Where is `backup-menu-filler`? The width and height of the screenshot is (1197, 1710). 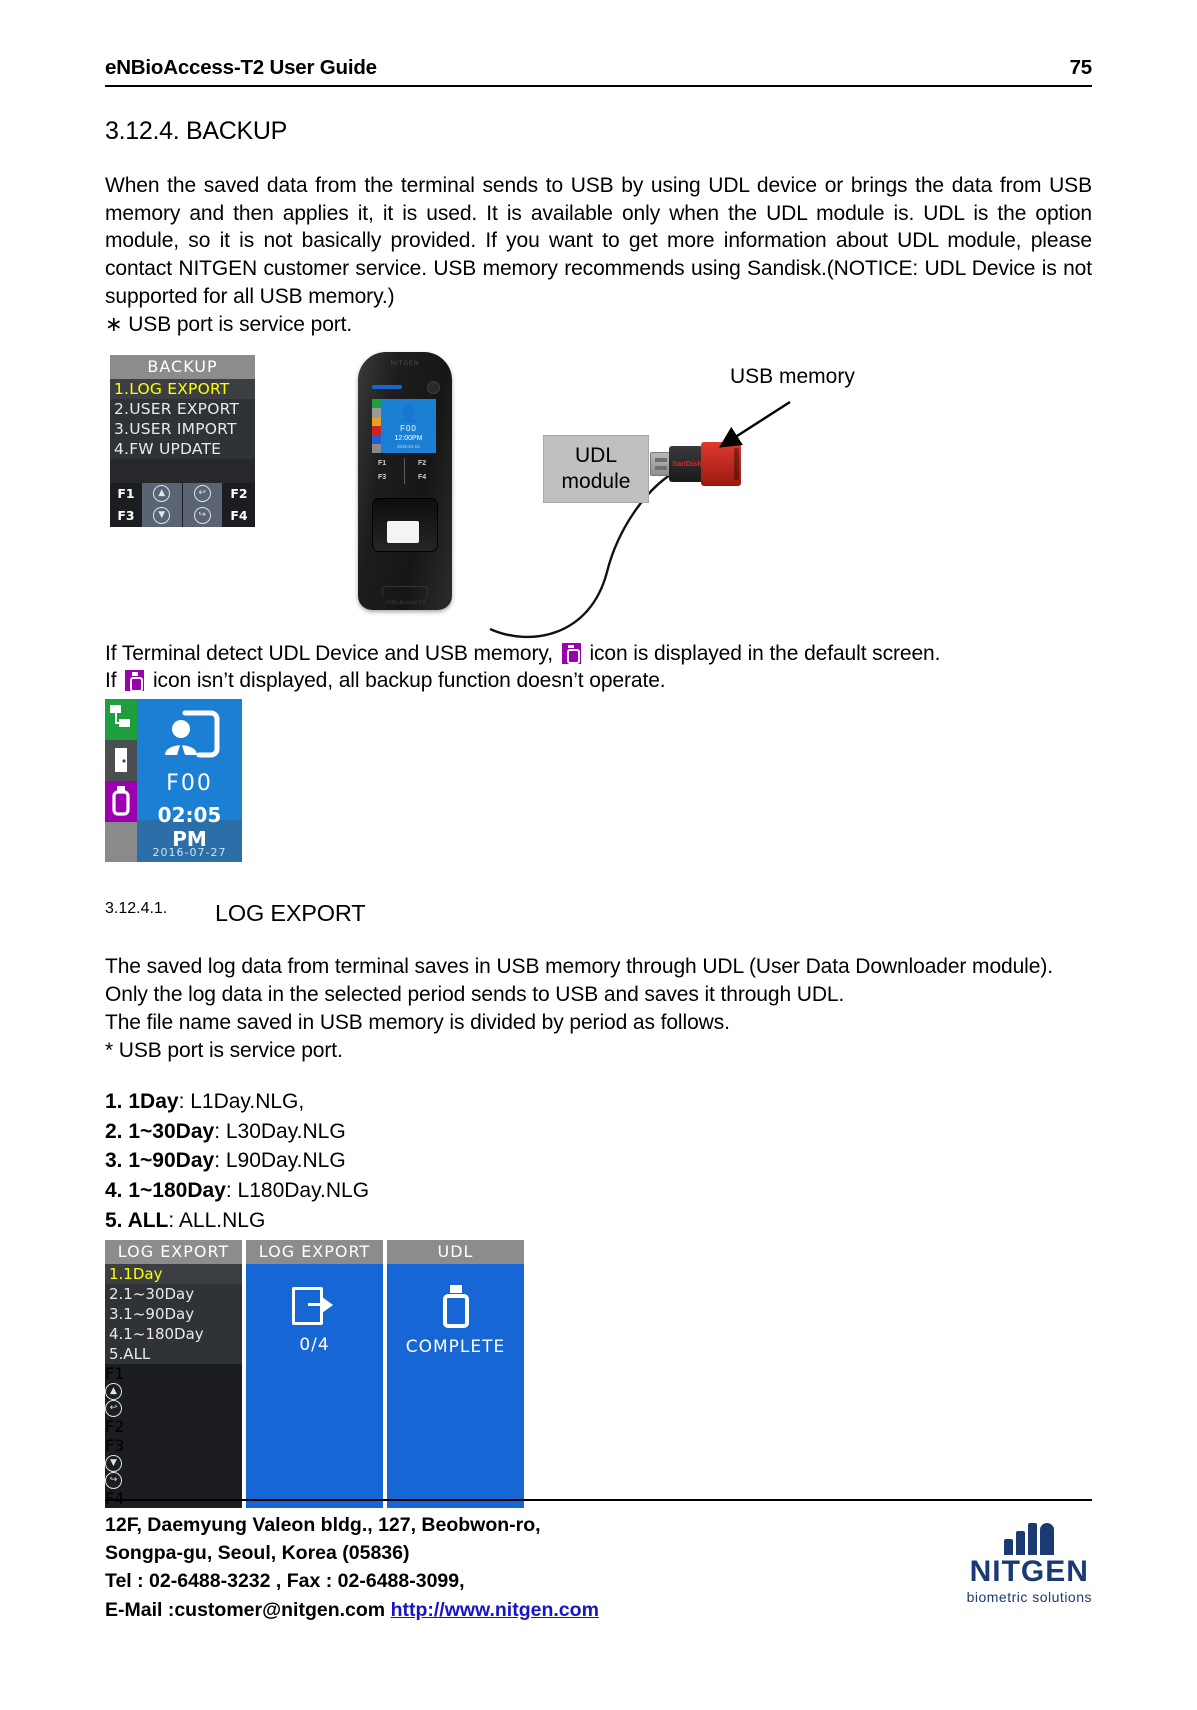 backup-menu-filler is located at coordinates (182, 470).